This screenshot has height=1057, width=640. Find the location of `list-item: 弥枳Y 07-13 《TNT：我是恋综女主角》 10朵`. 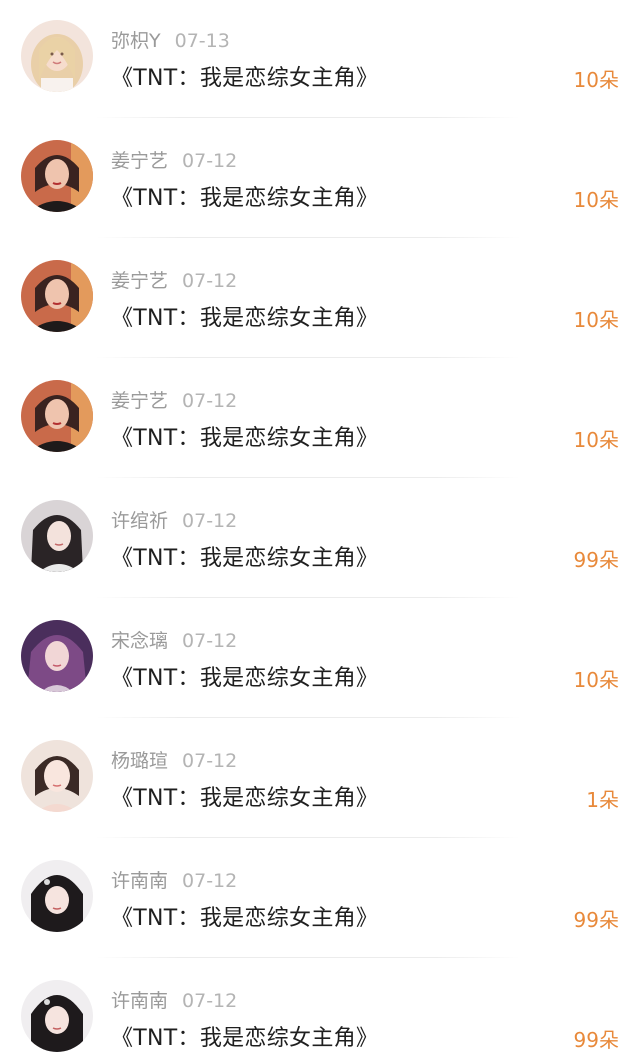

list-item: 弥枳Y 07-13 《TNT：我是恋综女主角》 10朵 is located at coordinates (320, 60).